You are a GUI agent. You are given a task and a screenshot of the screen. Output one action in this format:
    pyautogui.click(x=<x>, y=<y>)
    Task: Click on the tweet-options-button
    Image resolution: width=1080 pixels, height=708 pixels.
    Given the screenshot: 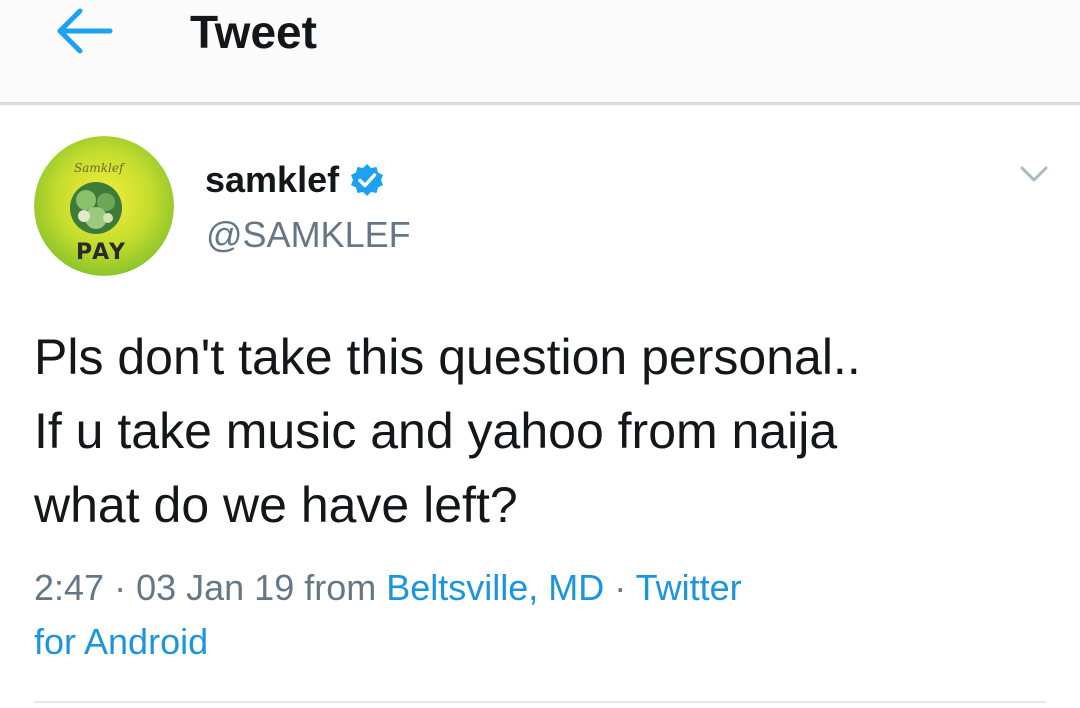 What is the action you would take?
    pyautogui.click(x=1034, y=174)
    